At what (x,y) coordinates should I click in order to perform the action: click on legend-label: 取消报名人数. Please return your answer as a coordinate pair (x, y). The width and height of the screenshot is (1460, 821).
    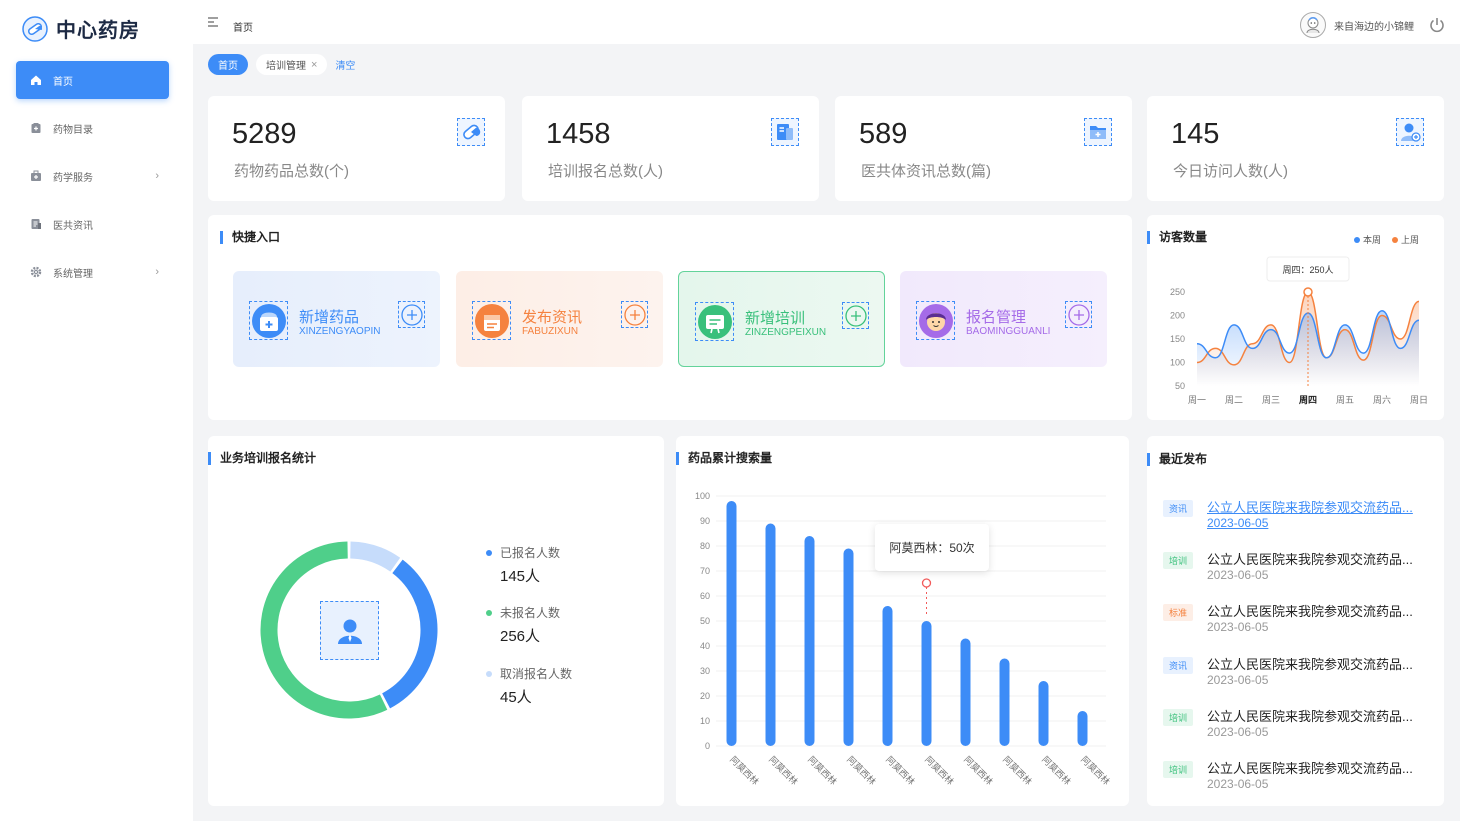
    Looking at the image, I should click on (536, 674).